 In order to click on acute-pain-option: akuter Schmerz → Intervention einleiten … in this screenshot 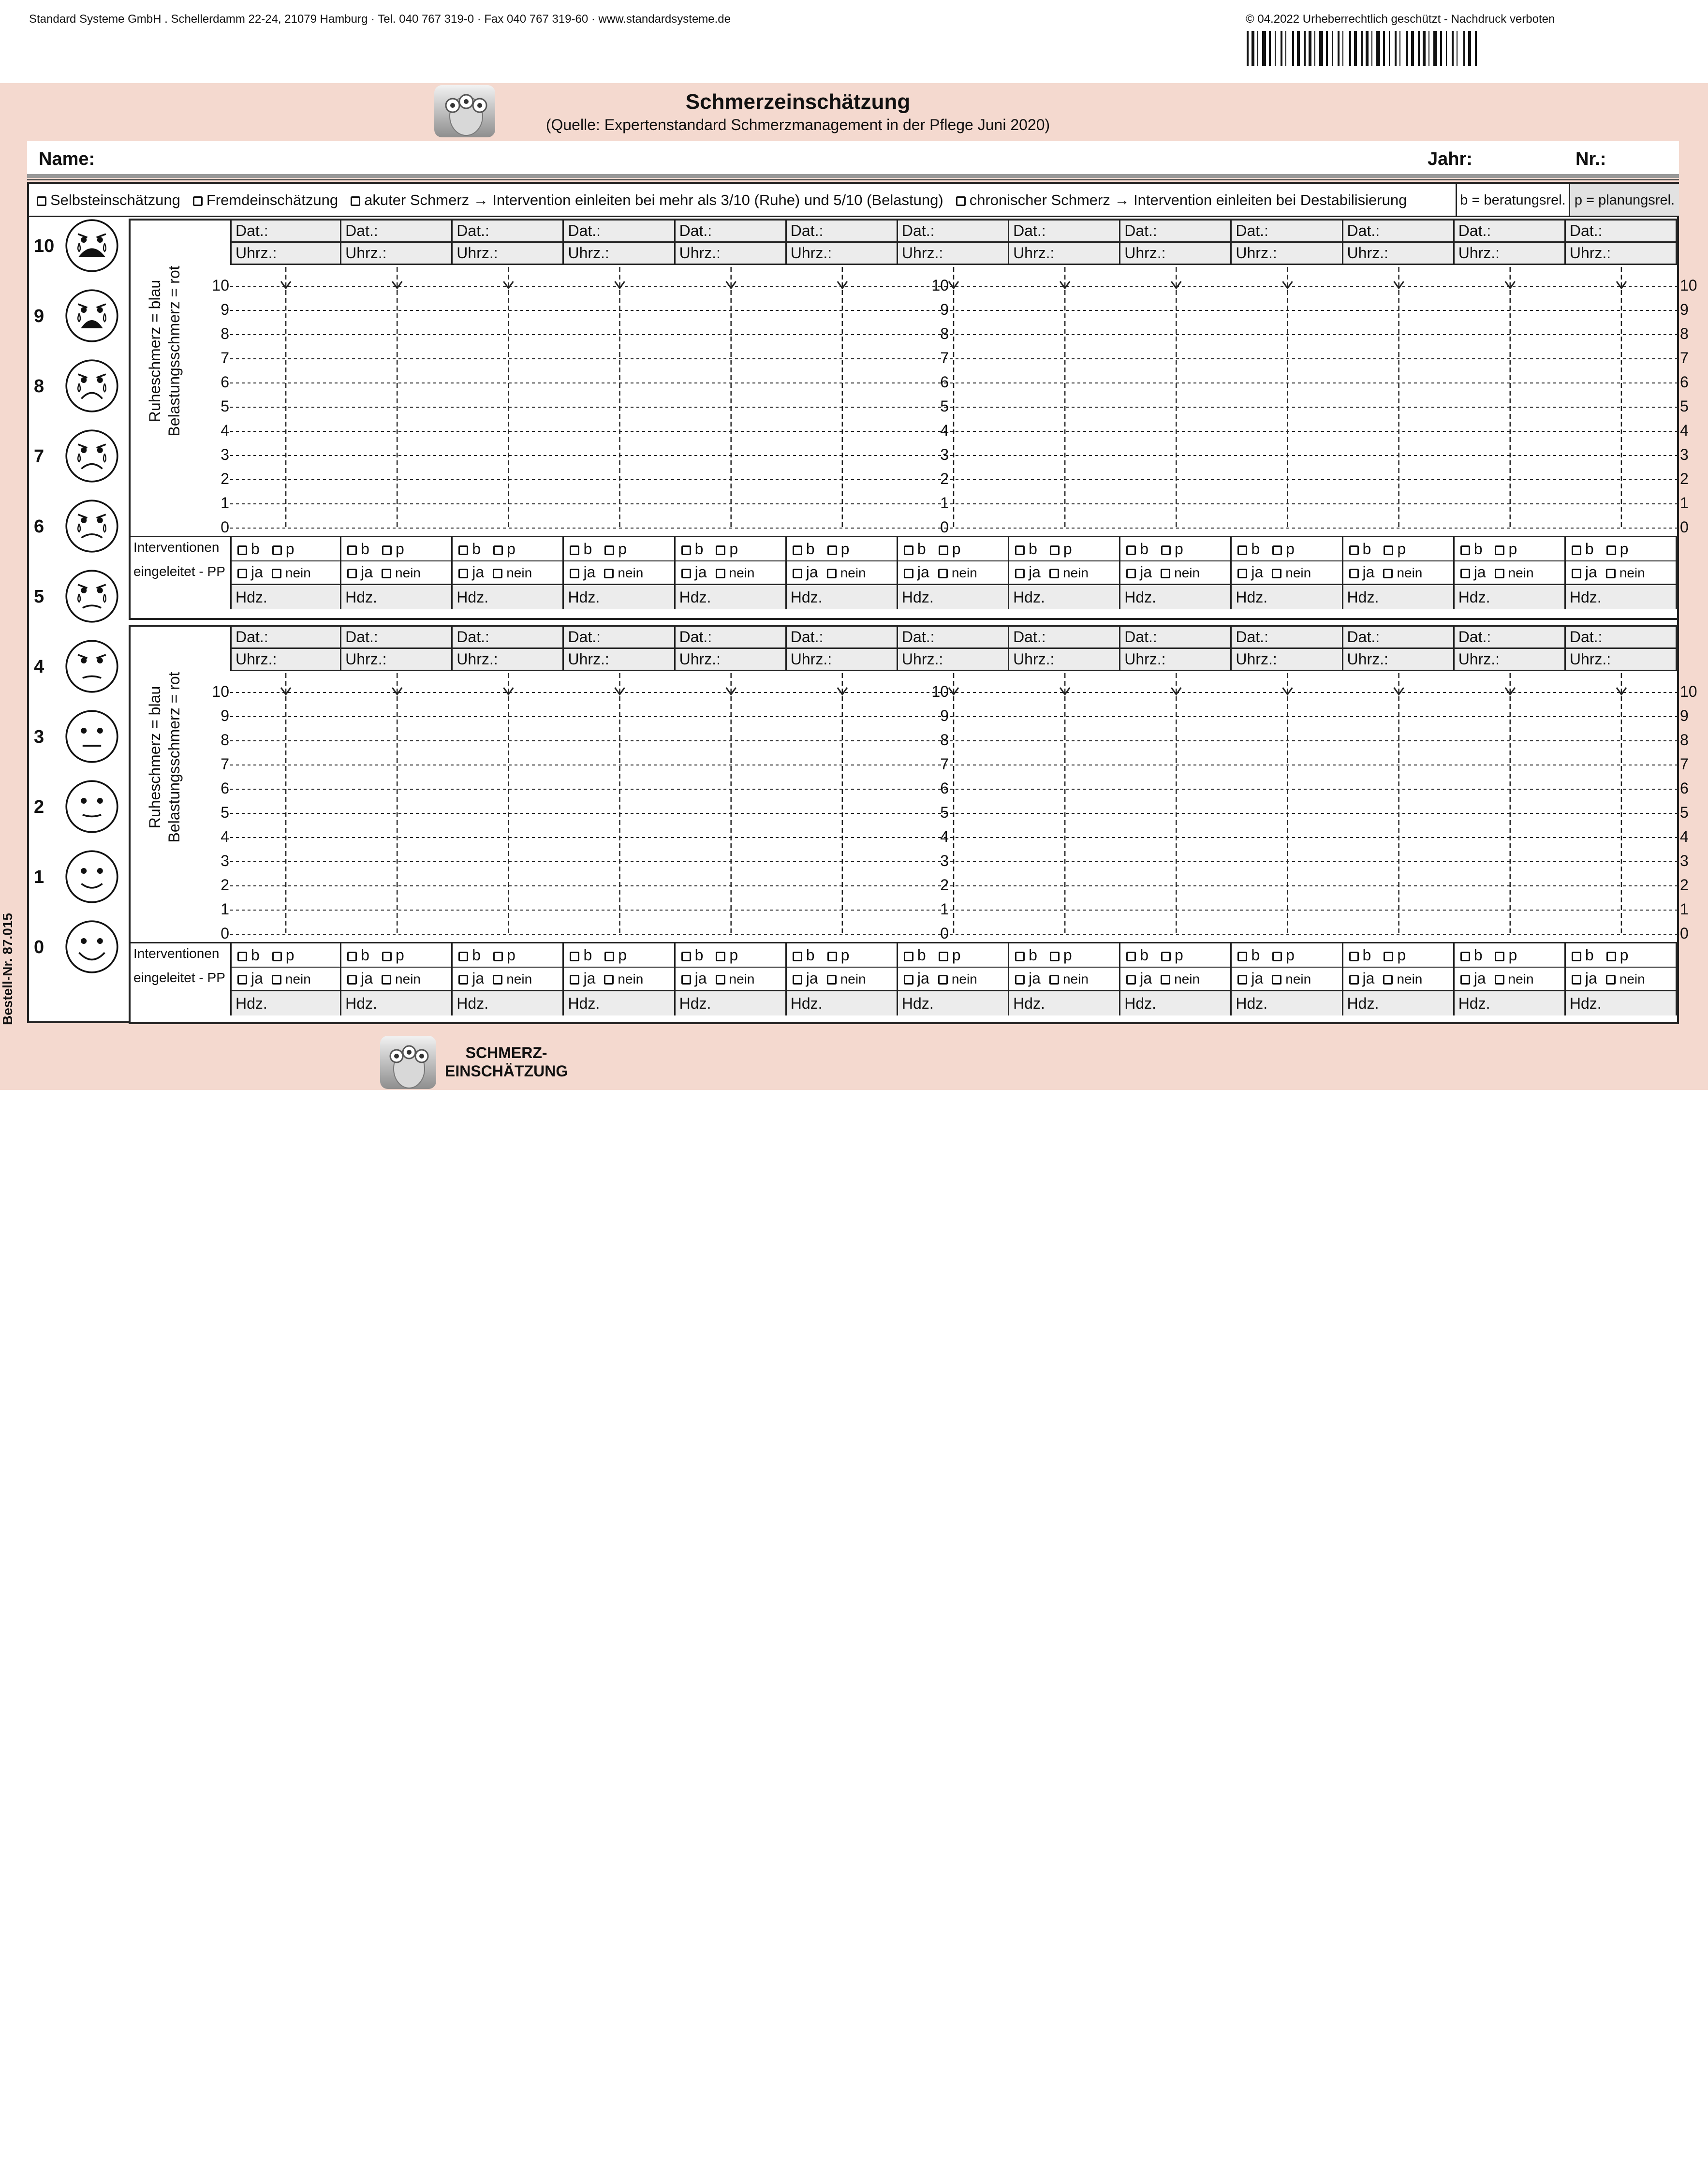, I will do `click(647, 200)`.